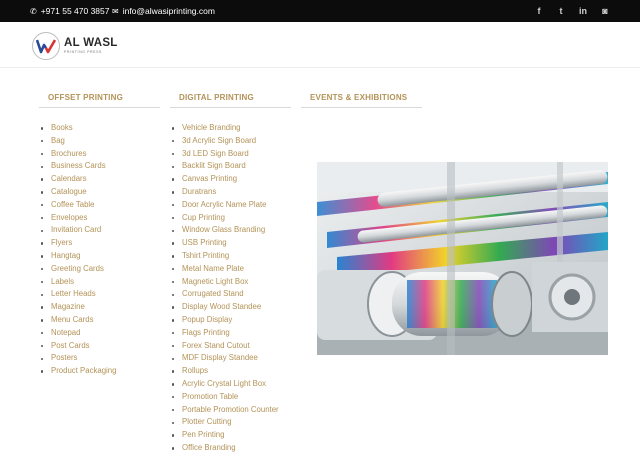 This screenshot has height=457, width=640. Describe the element at coordinates (224, 282) in the screenshot. I see `menu-link: Magnetic Light Box` at that location.